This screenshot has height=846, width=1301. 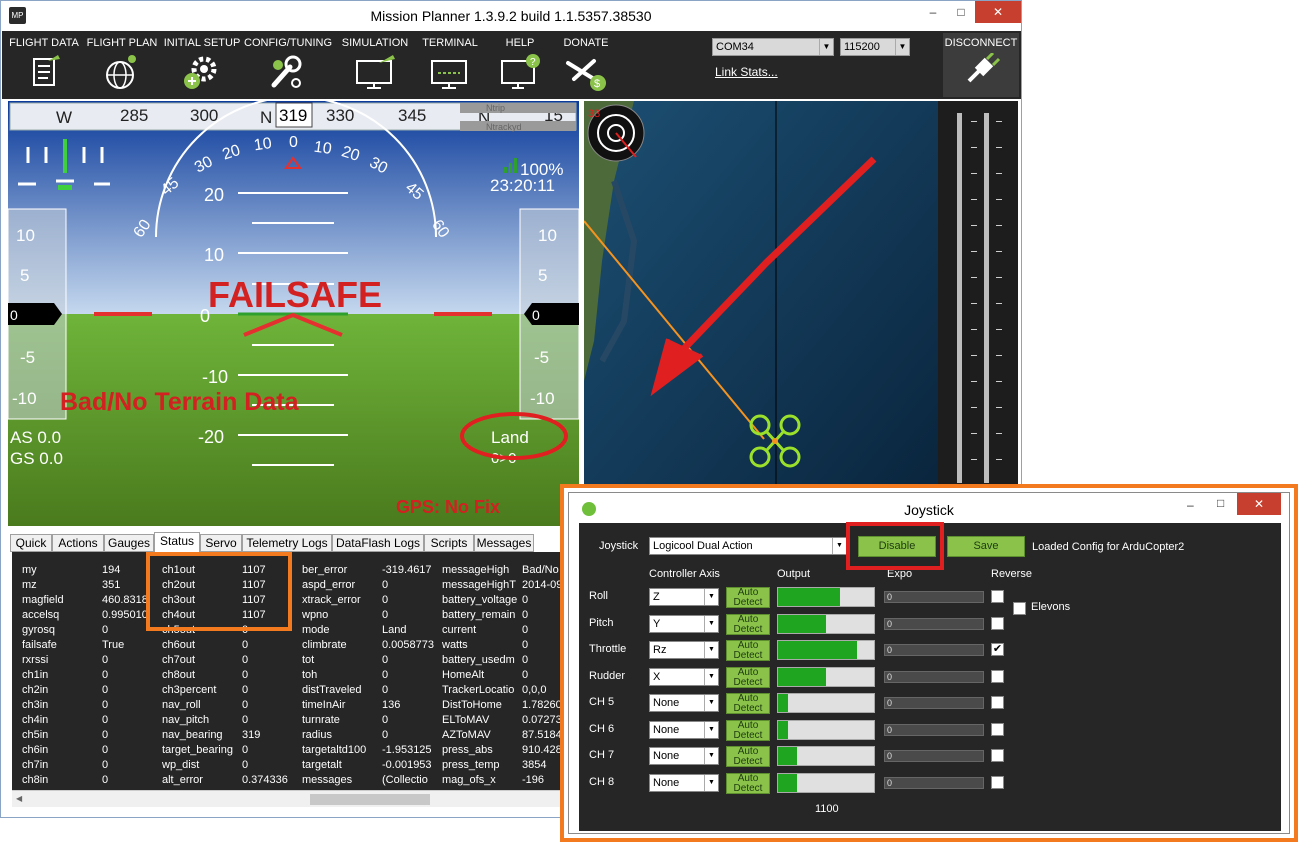 I want to click on toolbar-flight-data: FLIGHT DATA, so click(x=44, y=65).